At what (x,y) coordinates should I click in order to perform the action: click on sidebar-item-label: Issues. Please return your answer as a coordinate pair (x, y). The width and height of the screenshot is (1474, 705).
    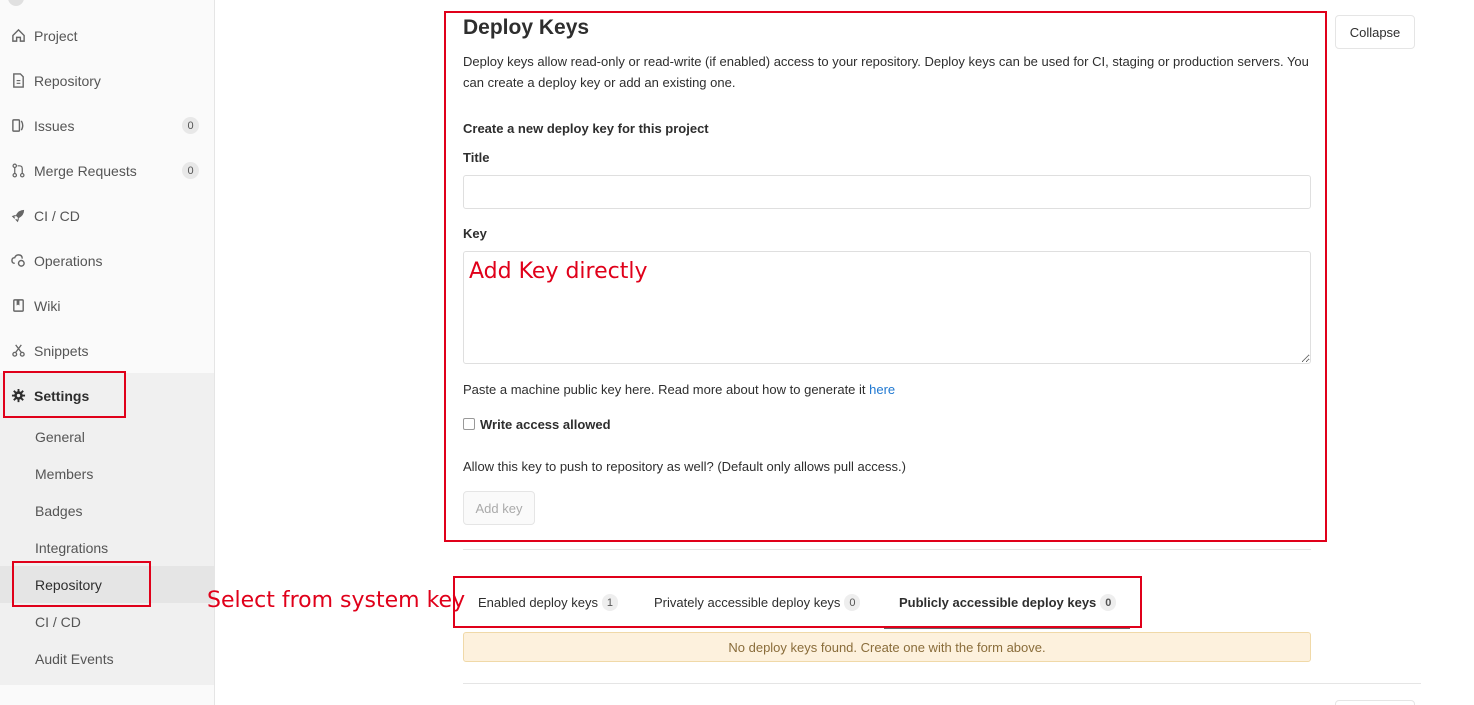
    Looking at the image, I should click on (54, 125).